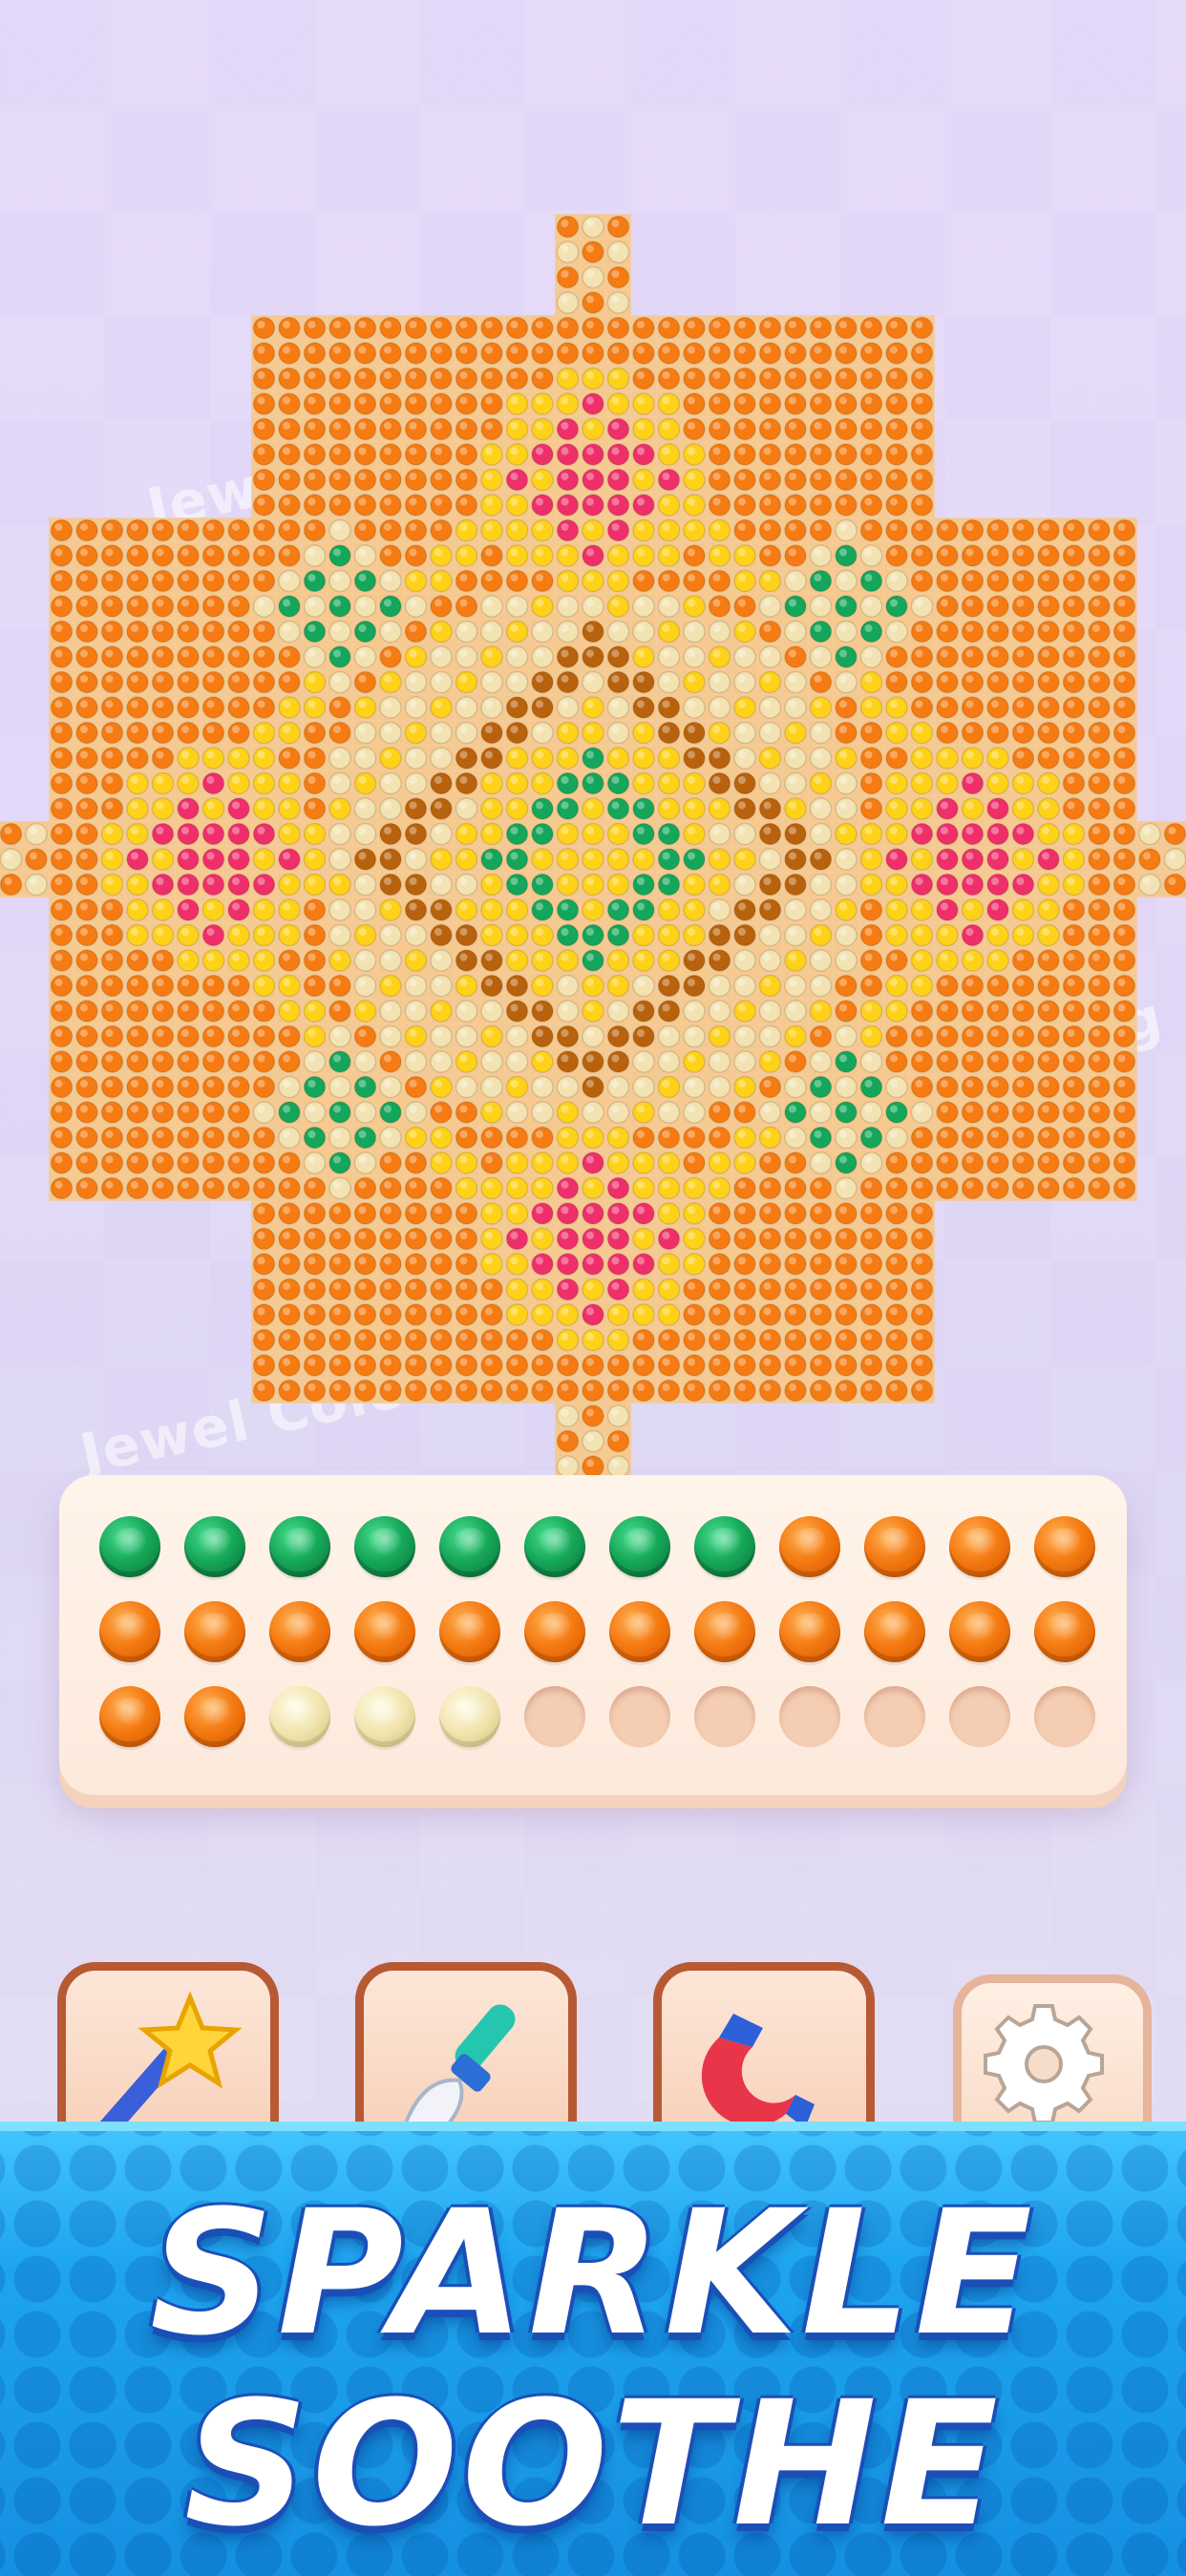  What do you see at coordinates (593, 2465) in the screenshot?
I see `banner-title-line2: SOOTHE` at bounding box center [593, 2465].